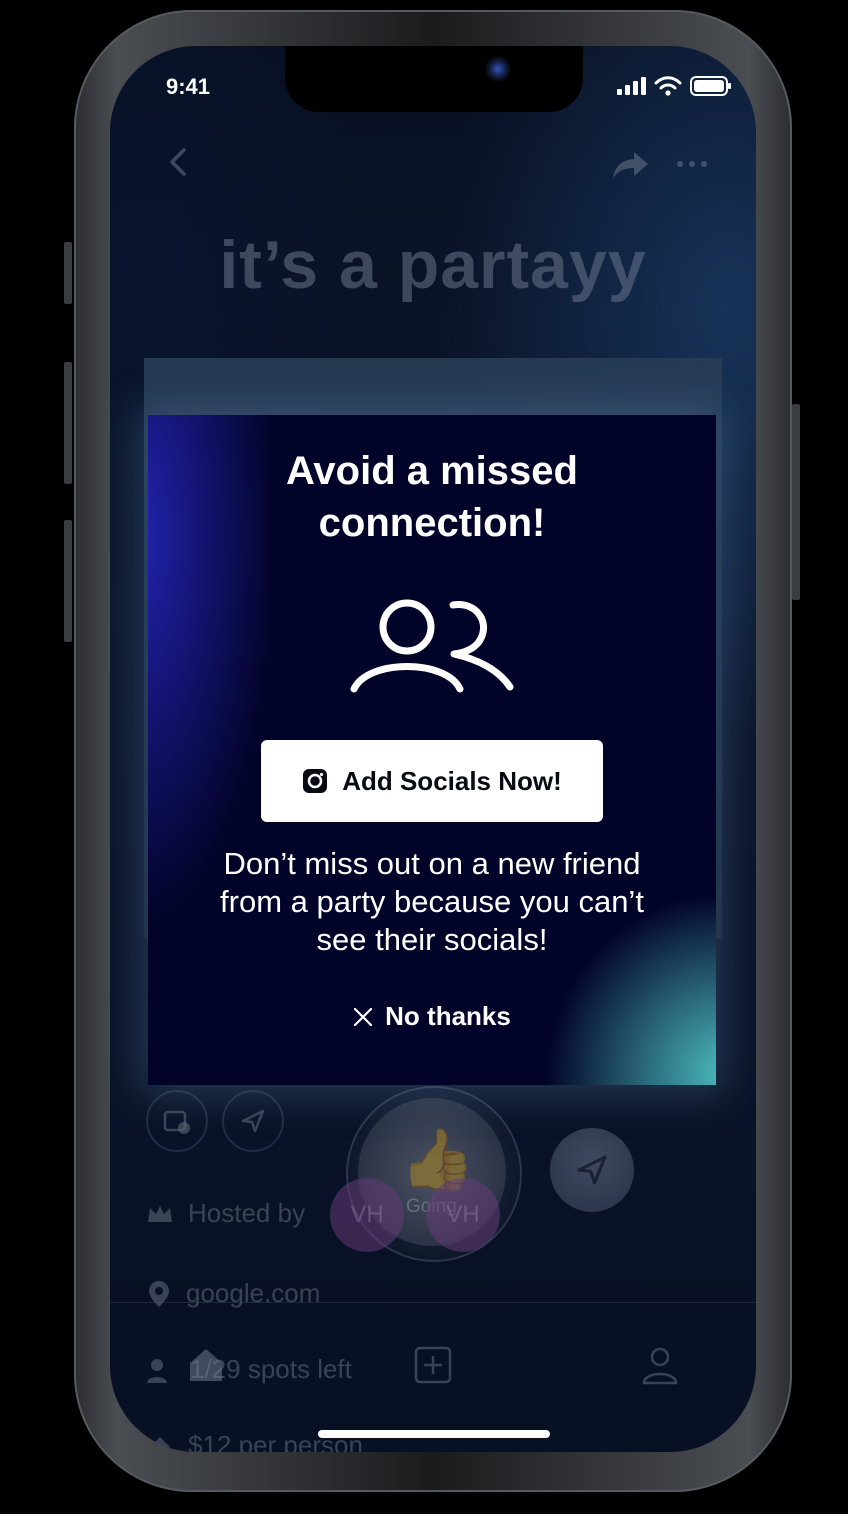  Describe the element at coordinates (710, 86) in the screenshot. I see `battery-icon` at that location.